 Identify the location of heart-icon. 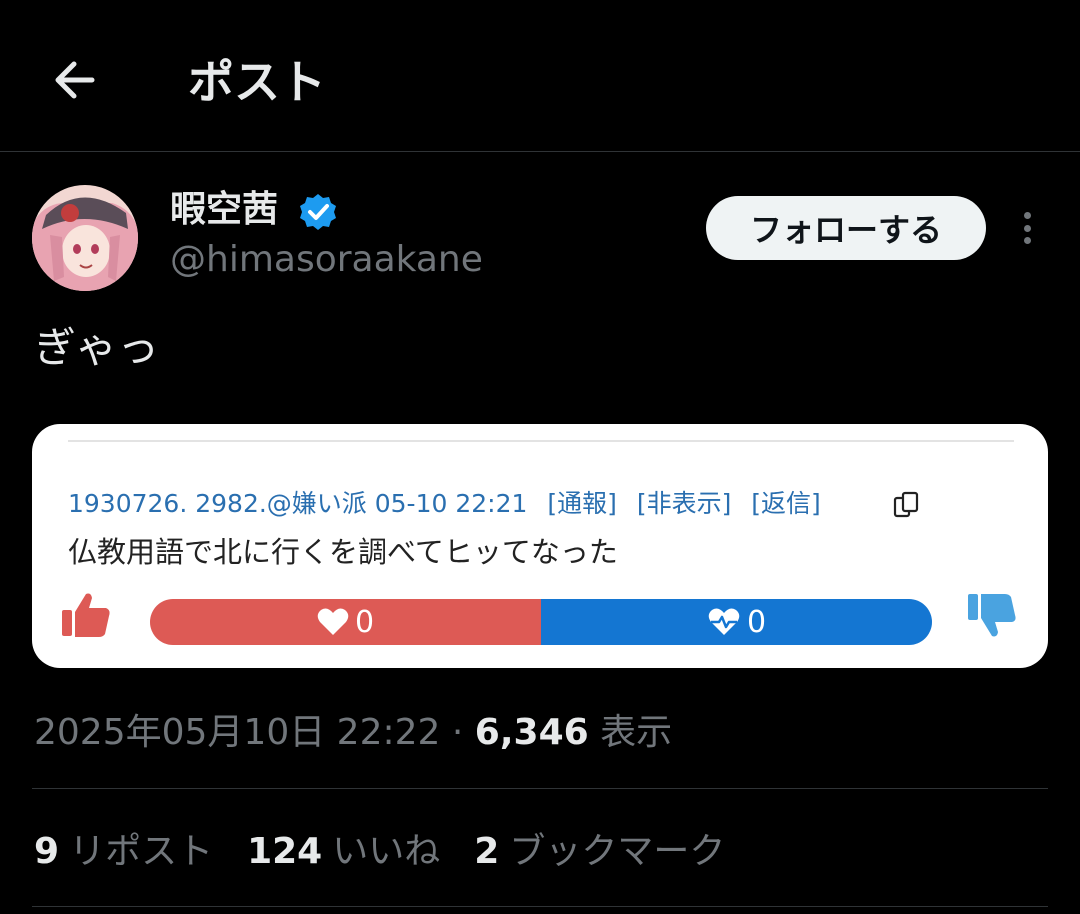
(333, 621).